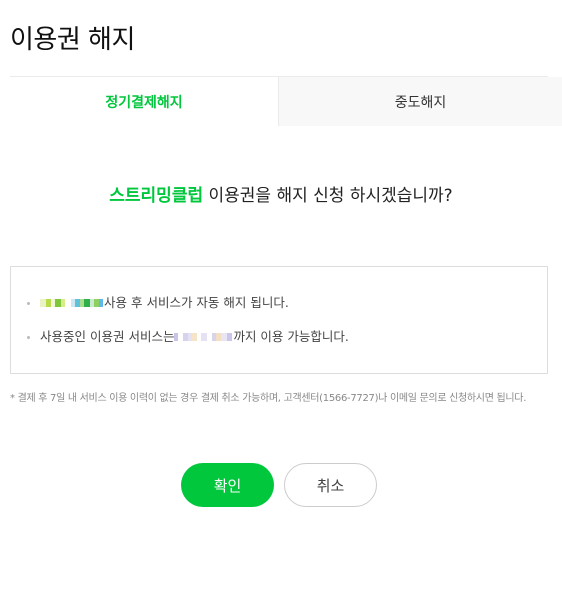 This screenshot has height=594, width=562. Describe the element at coordinates (227, 485) in the screenshot. I see `confirm-button: 확인` at that location.